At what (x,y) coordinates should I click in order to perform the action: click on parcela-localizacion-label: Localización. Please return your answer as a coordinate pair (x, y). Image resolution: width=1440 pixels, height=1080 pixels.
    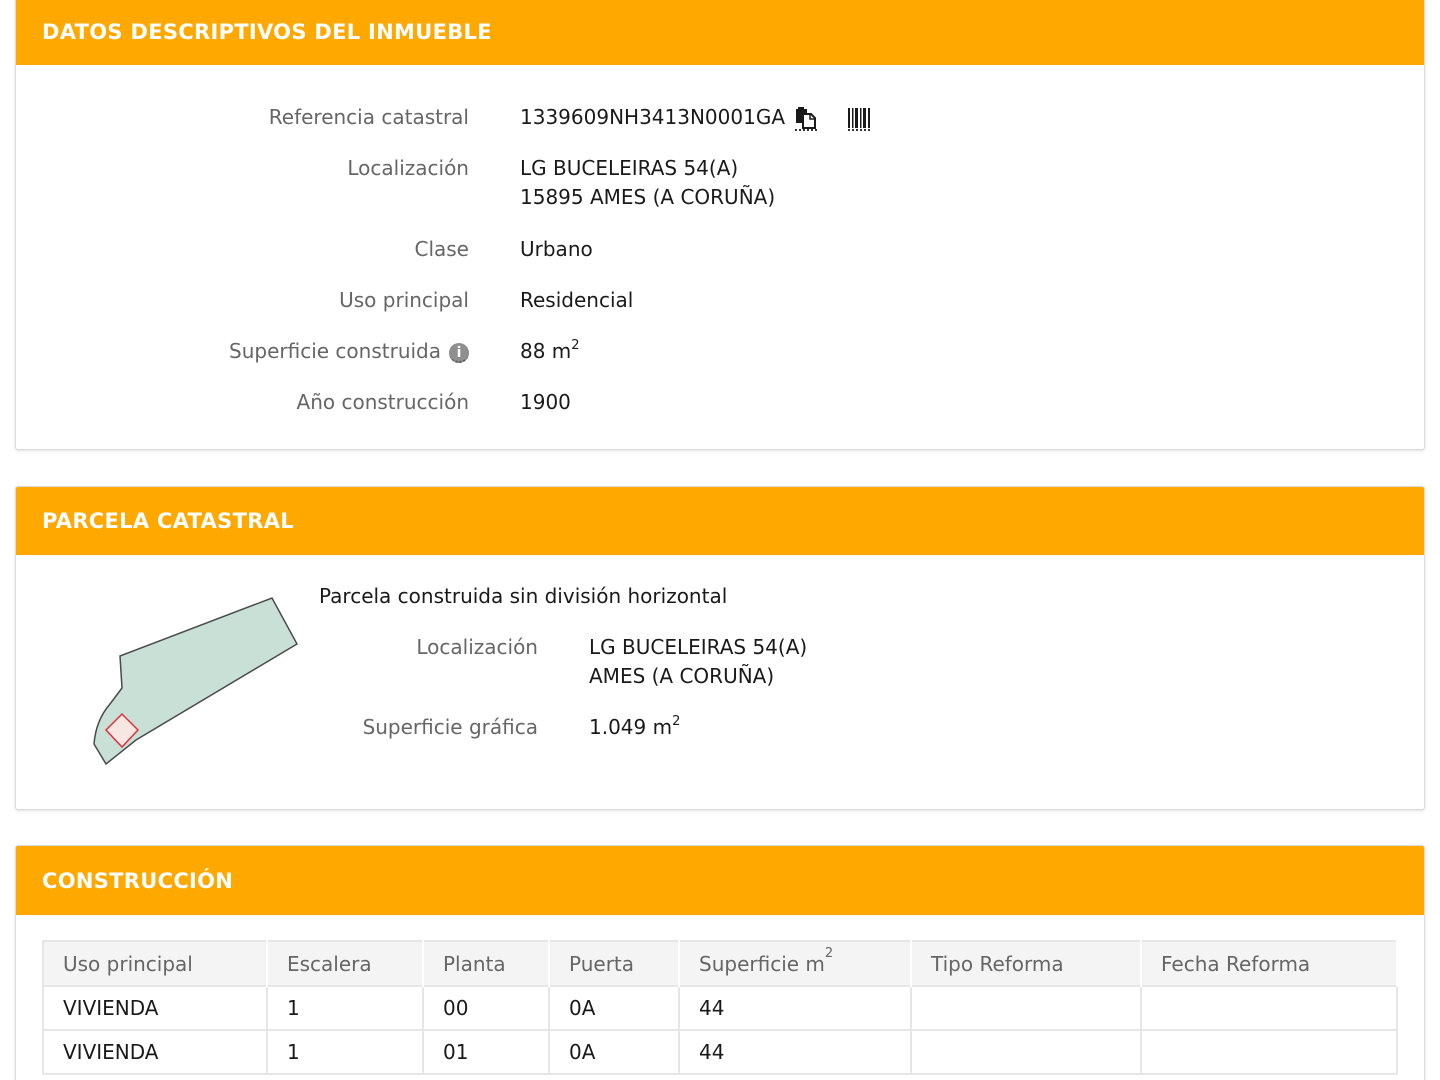
    Looking at the image, I should click on (477, 647).